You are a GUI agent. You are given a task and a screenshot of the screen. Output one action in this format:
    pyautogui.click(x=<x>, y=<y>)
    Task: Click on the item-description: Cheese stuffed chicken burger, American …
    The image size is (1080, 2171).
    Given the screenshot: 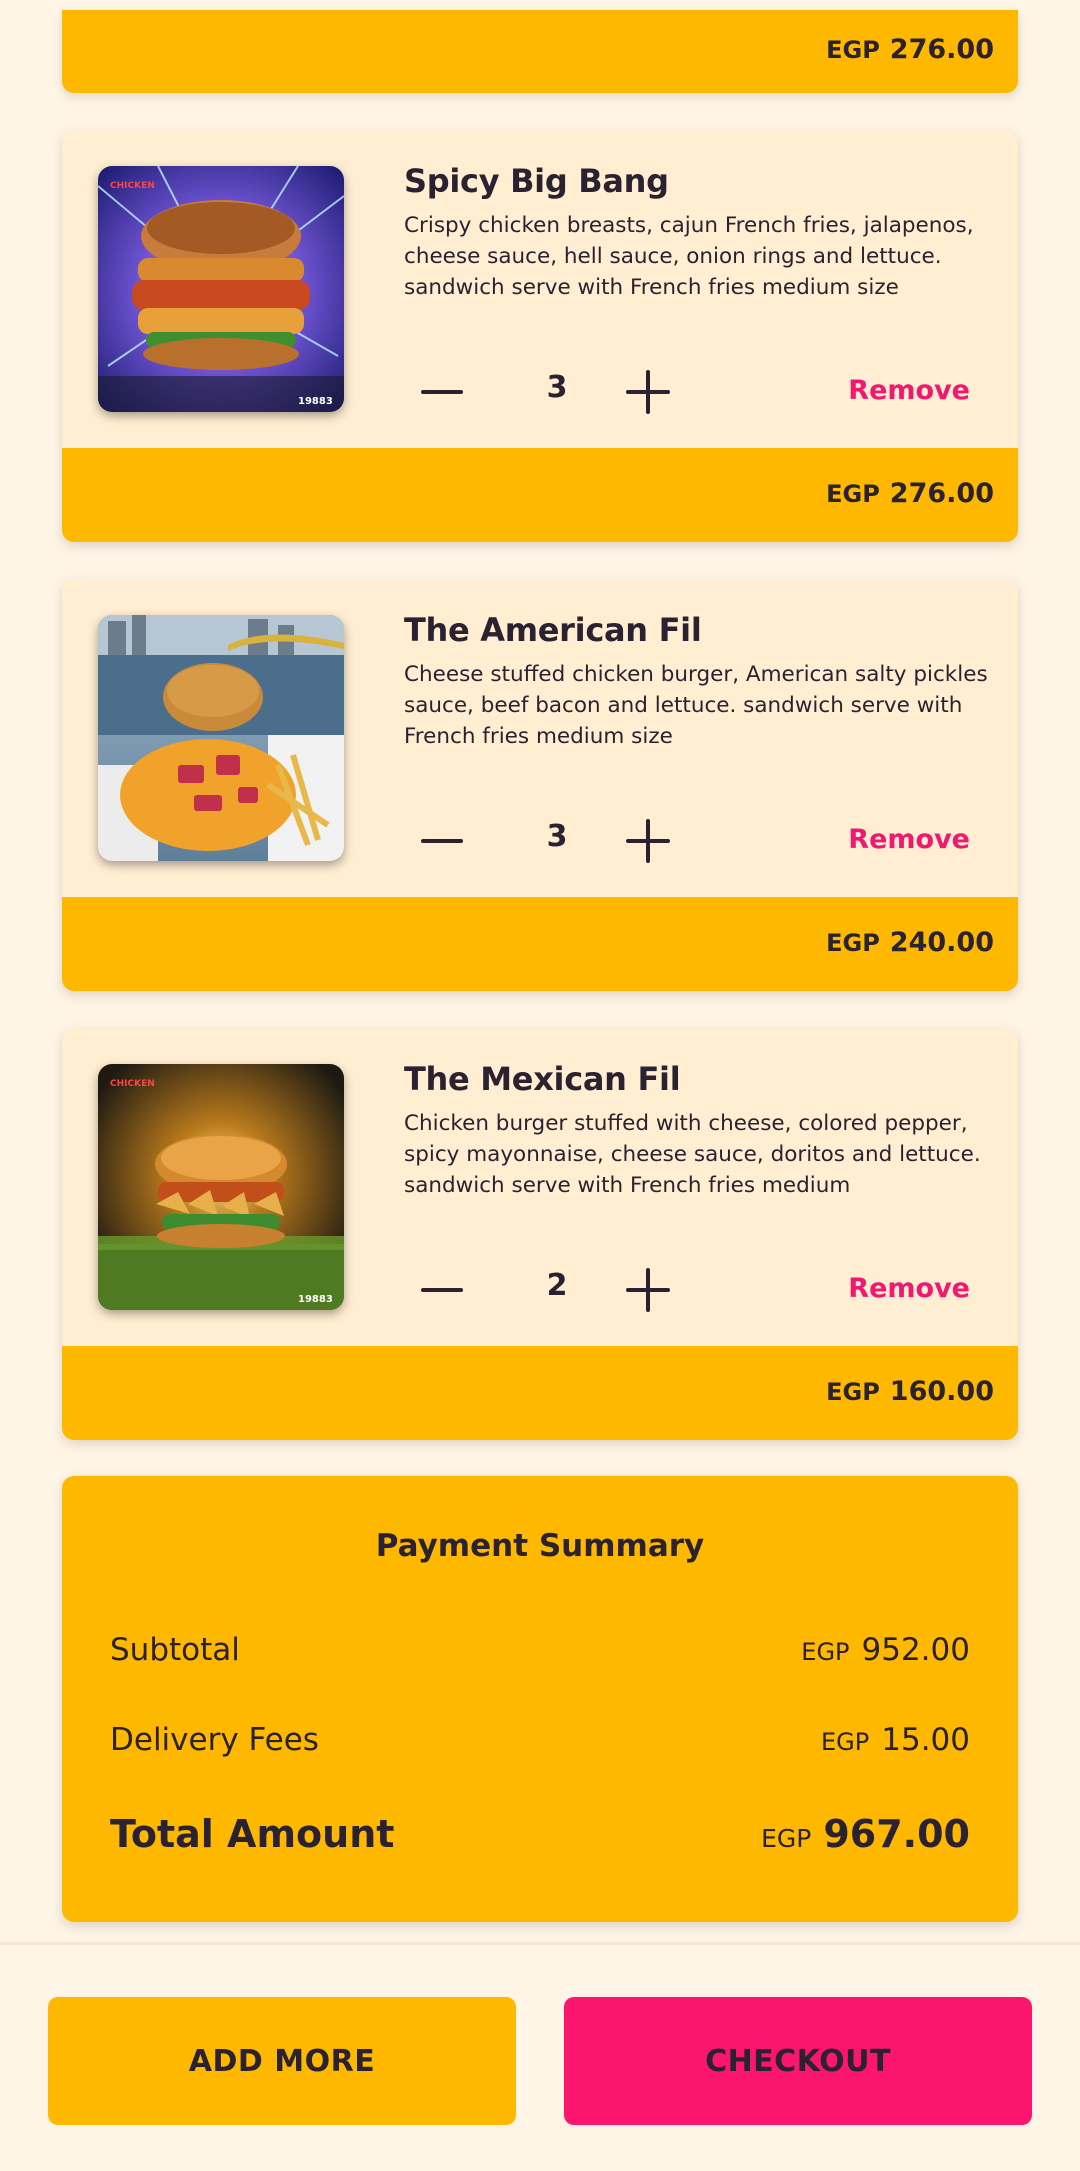 What is the action you would take?
    pyautogui.click(x=696, y=705)
    